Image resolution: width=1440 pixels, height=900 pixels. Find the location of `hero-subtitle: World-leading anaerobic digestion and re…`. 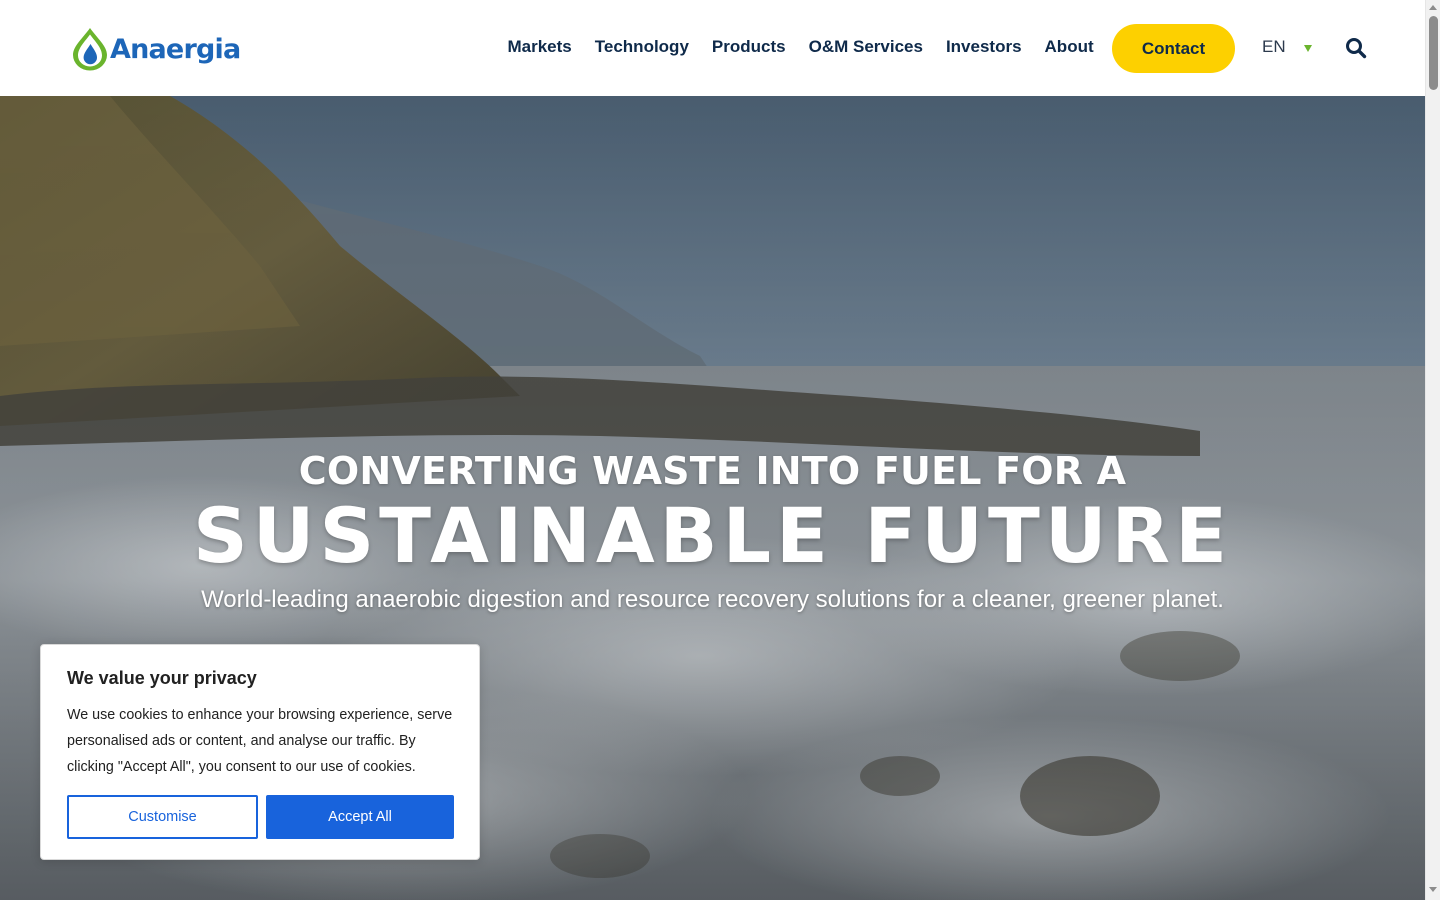

hero-subtitle: World-leading anaerobic digestion and re… is located at coordinates (712, 599).